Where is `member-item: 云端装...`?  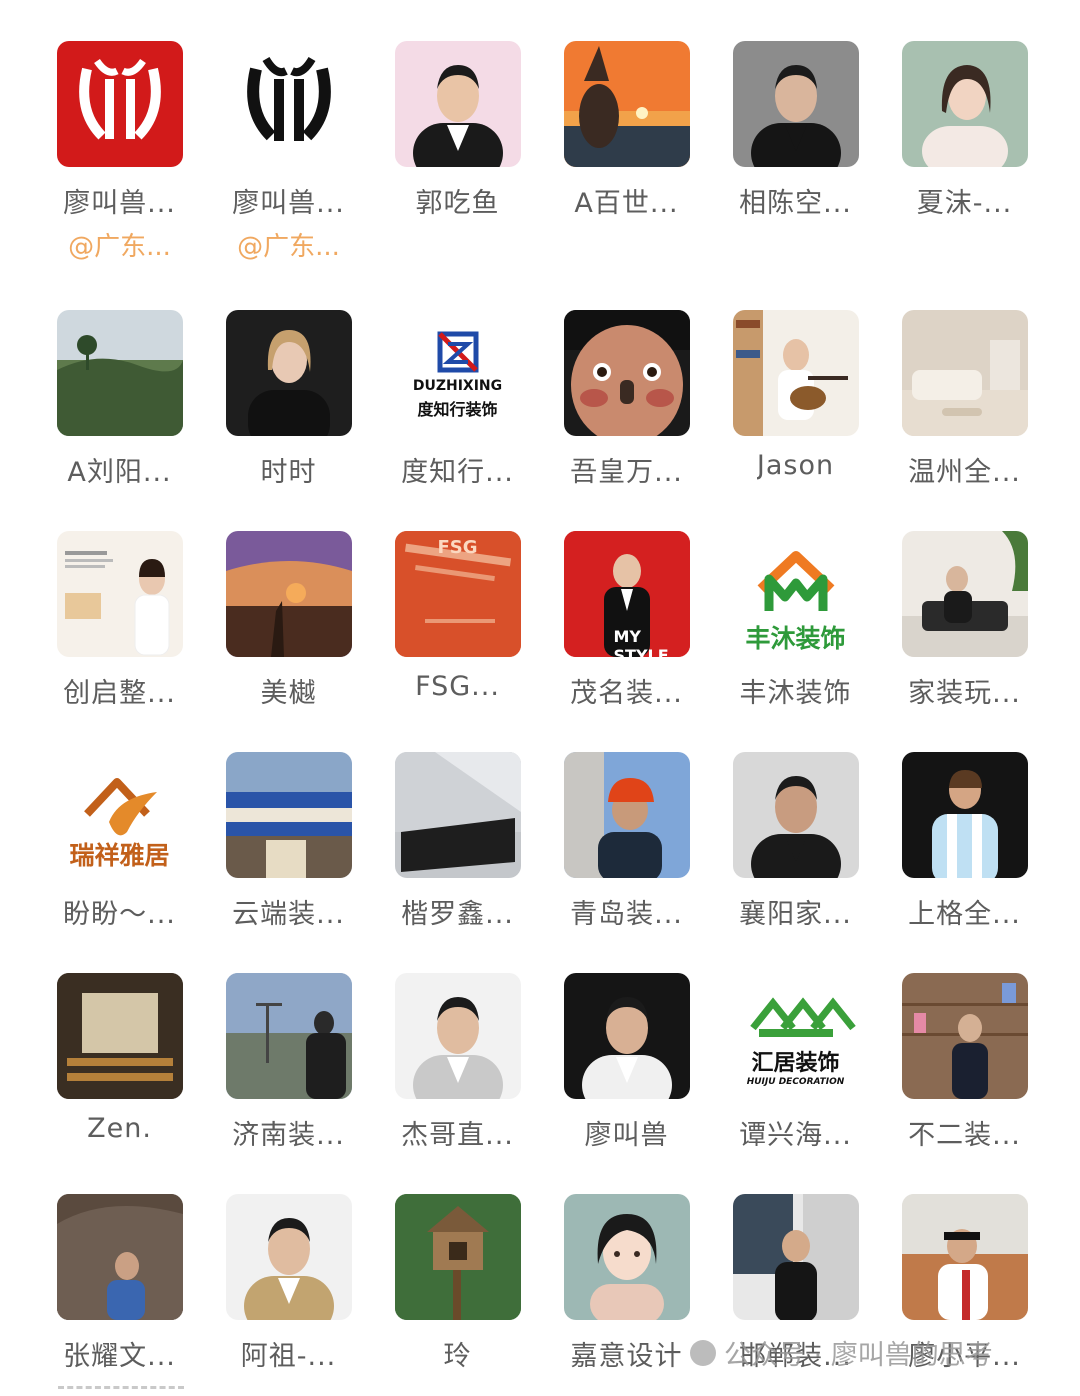 member-item: 云端装... is located at coordinates (288, 841).